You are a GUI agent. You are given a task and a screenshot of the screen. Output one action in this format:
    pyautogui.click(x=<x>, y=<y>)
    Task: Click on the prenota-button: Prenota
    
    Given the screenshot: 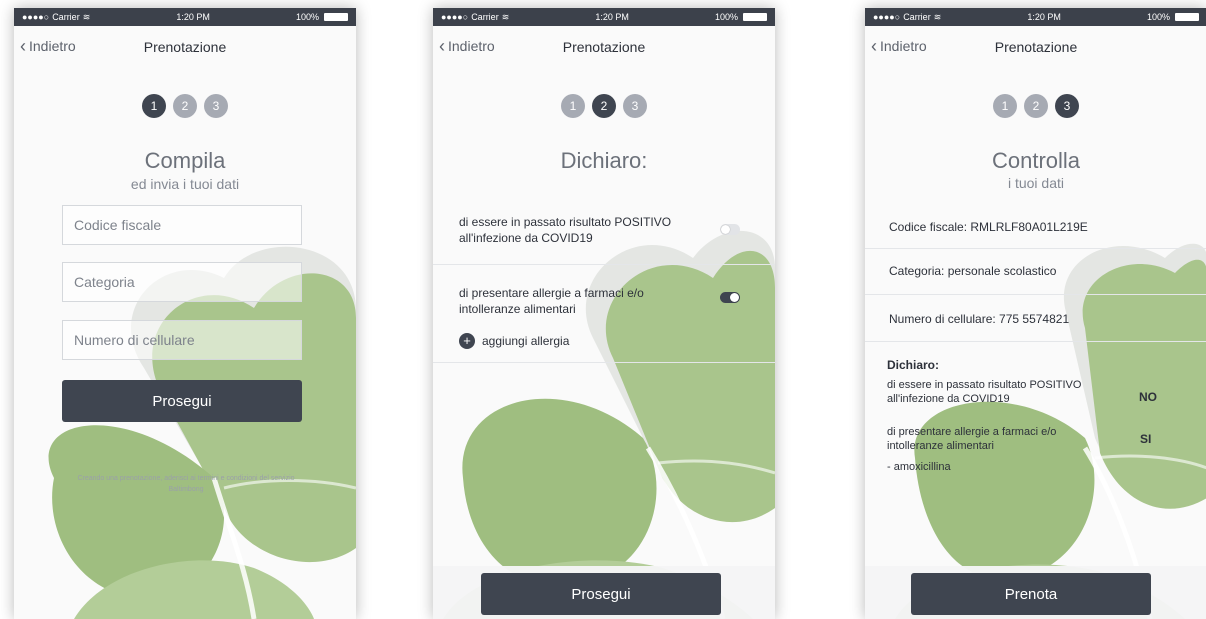 What is the action you would take?
    pyautogui.click(x=1031, y=594)
    